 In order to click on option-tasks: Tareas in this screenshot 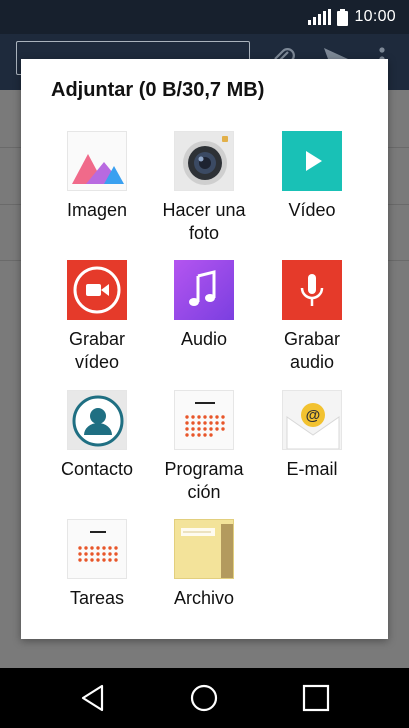, I will do `click(97, 564)`.